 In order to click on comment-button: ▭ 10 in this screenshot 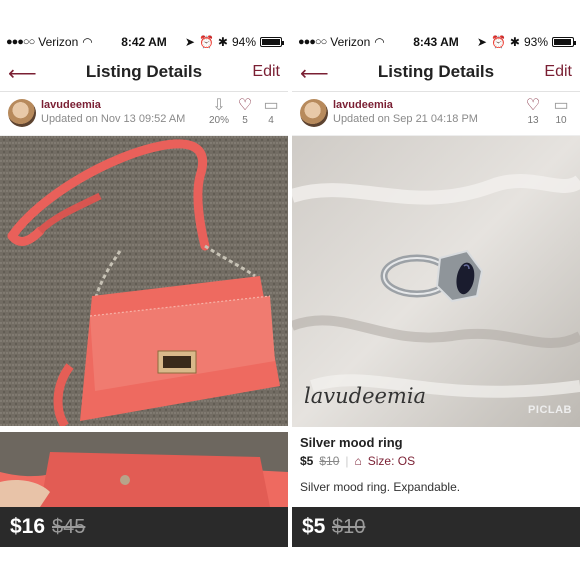, I will do `click(561, 111)`.